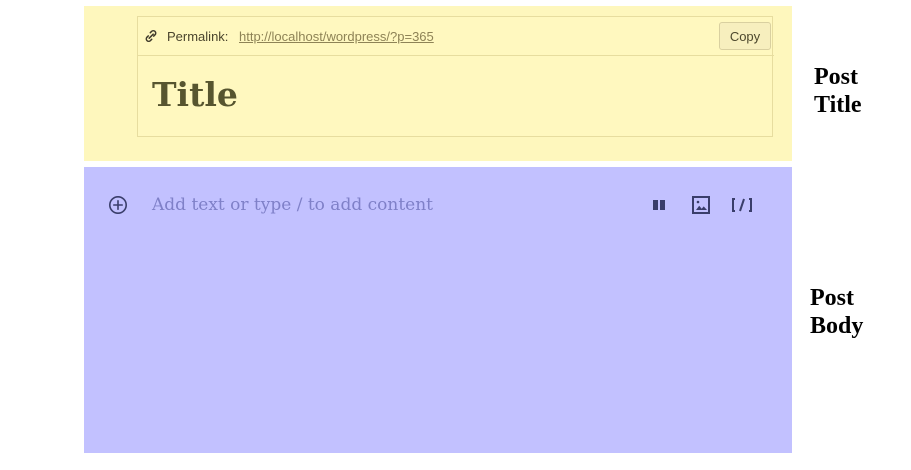  Describe the element at coordinates (151, 36) in the screenshot. I see `link-icon` at that location.